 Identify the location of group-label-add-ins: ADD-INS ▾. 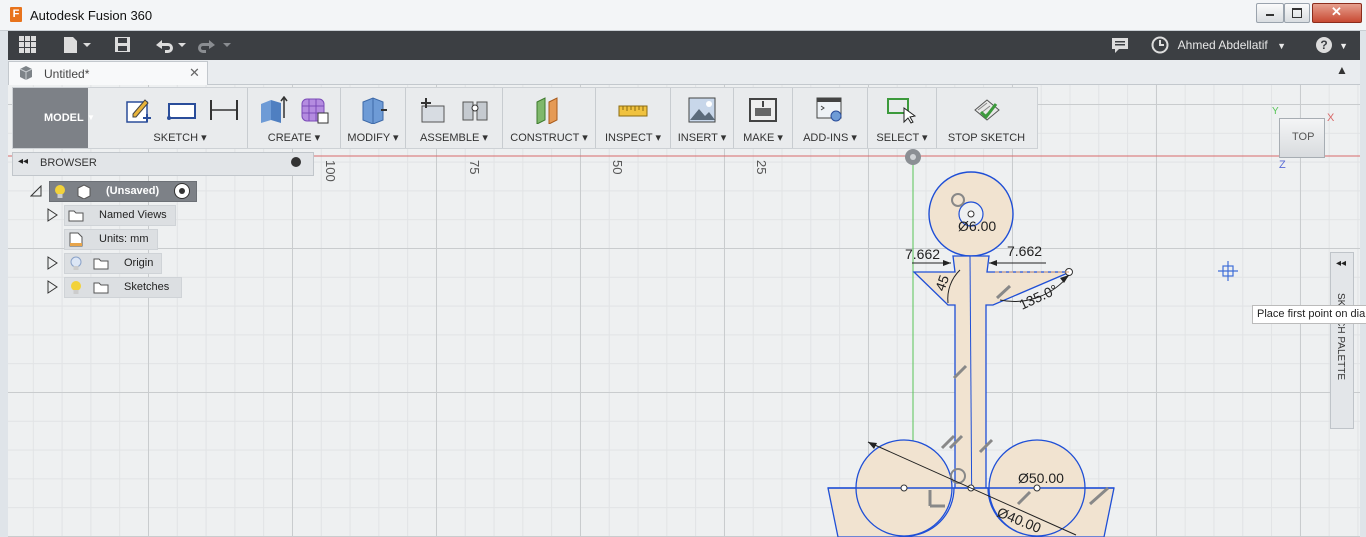
(830, 138).